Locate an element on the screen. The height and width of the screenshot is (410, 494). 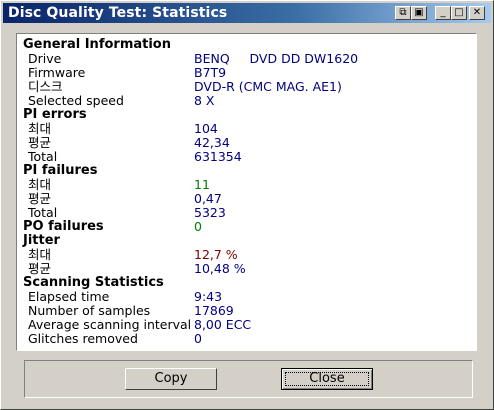
copy-icon: ⧉ is located at coordinates (403, 13).